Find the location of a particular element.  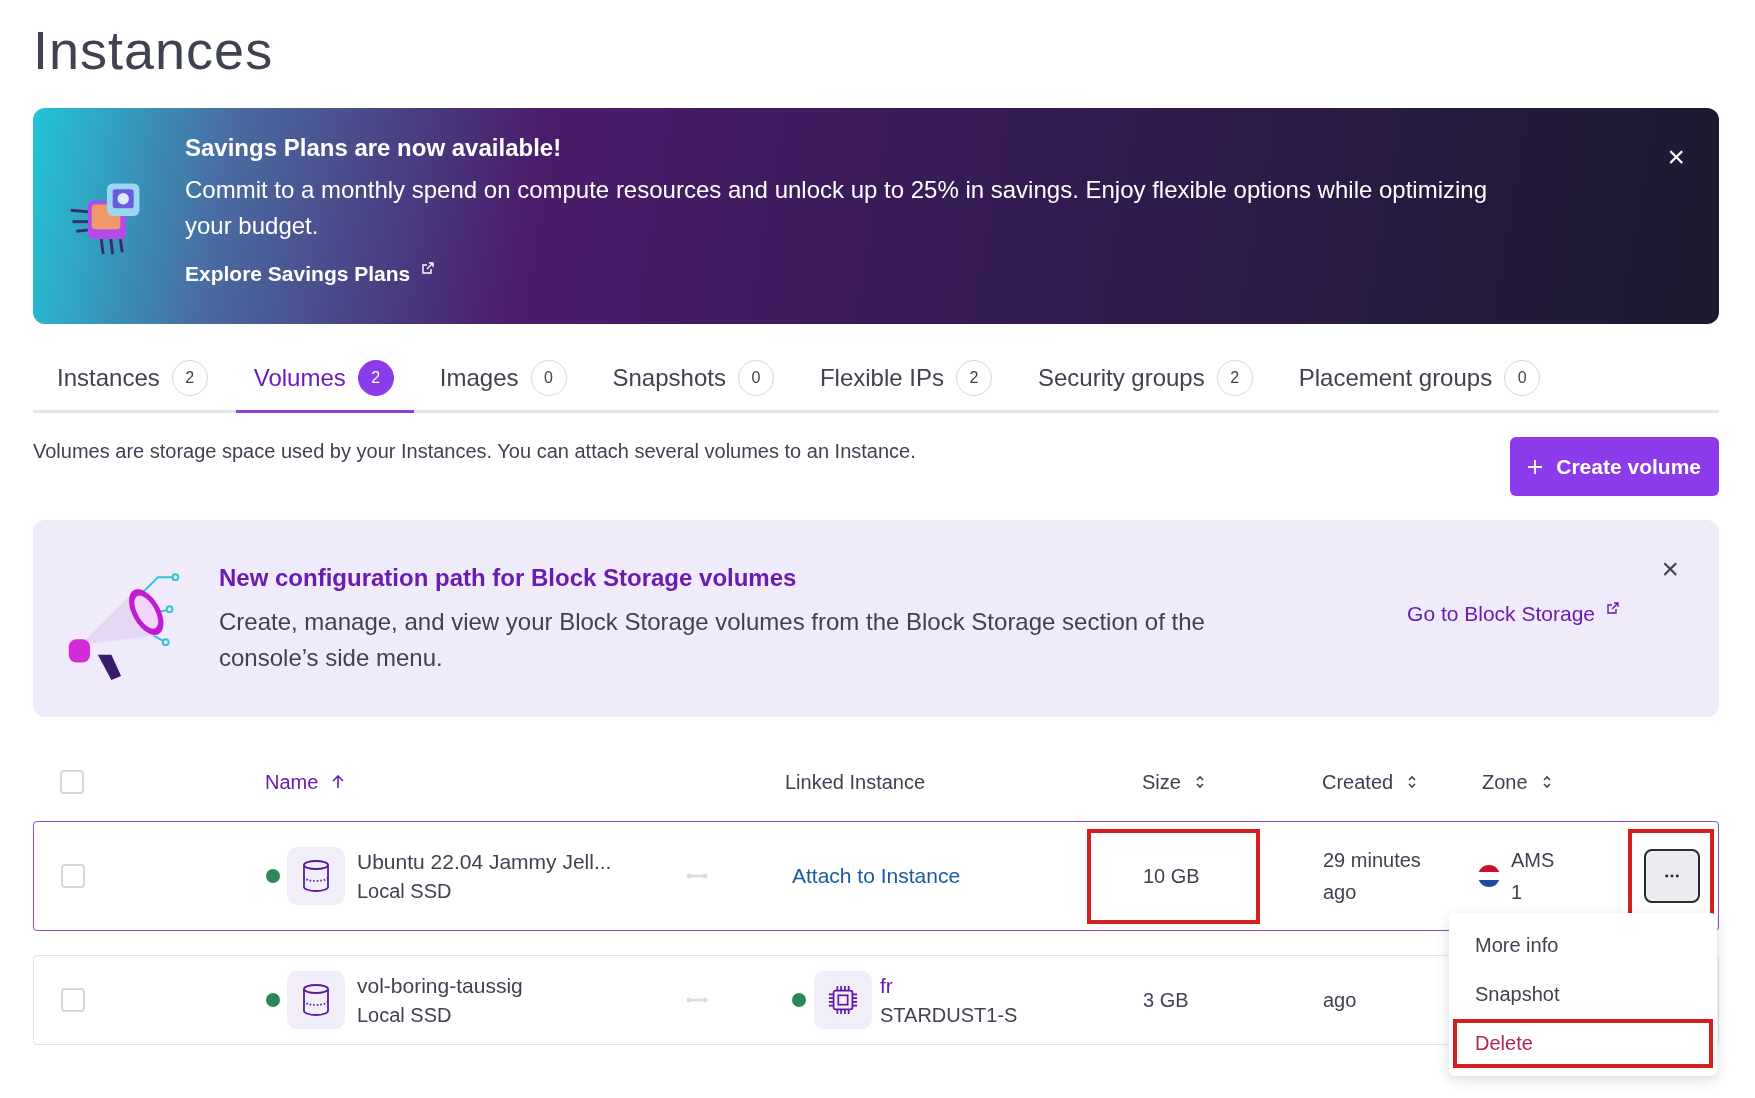

promo-text: Commit to a monthly spend on compute resources and unlock up to 25% in savings. Enjoy flexible options while optimizing your budget. is located at coordinates (837, 208).